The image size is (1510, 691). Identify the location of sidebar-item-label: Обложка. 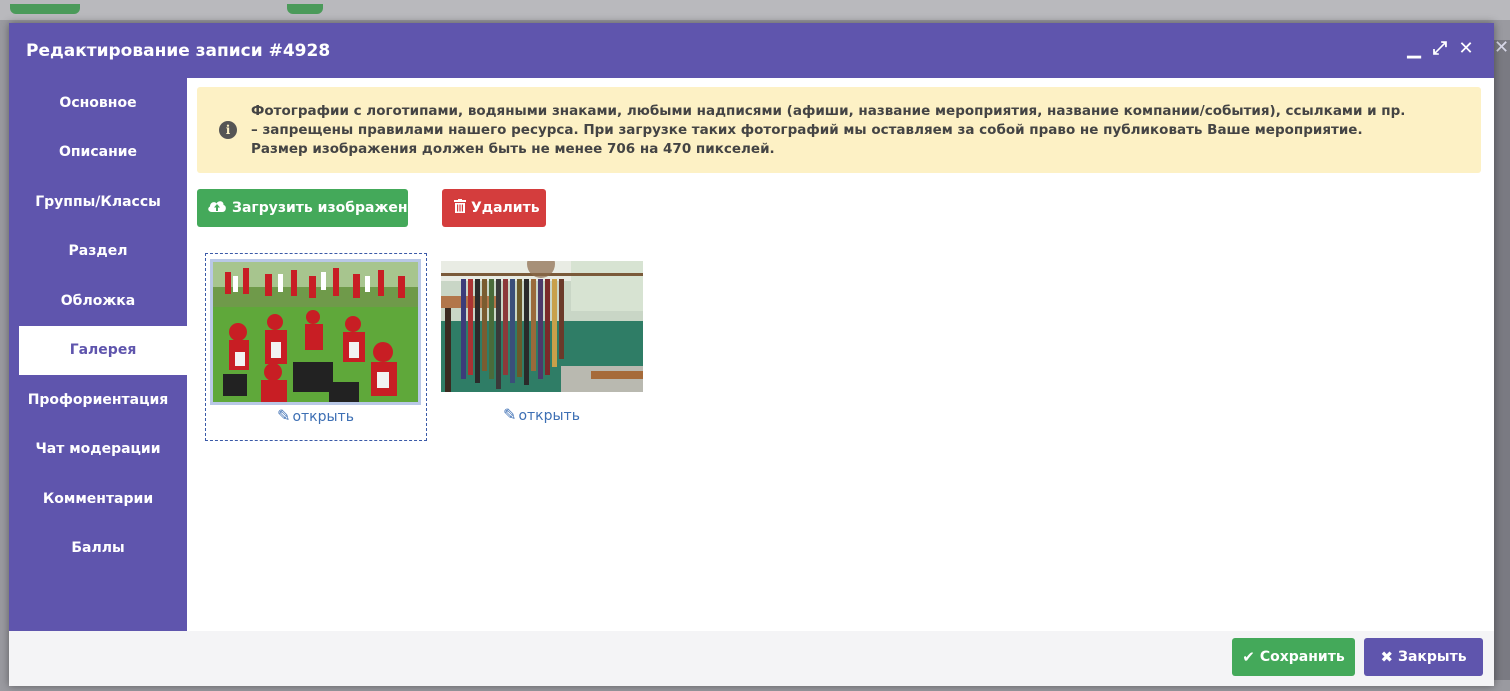
(98, 300).